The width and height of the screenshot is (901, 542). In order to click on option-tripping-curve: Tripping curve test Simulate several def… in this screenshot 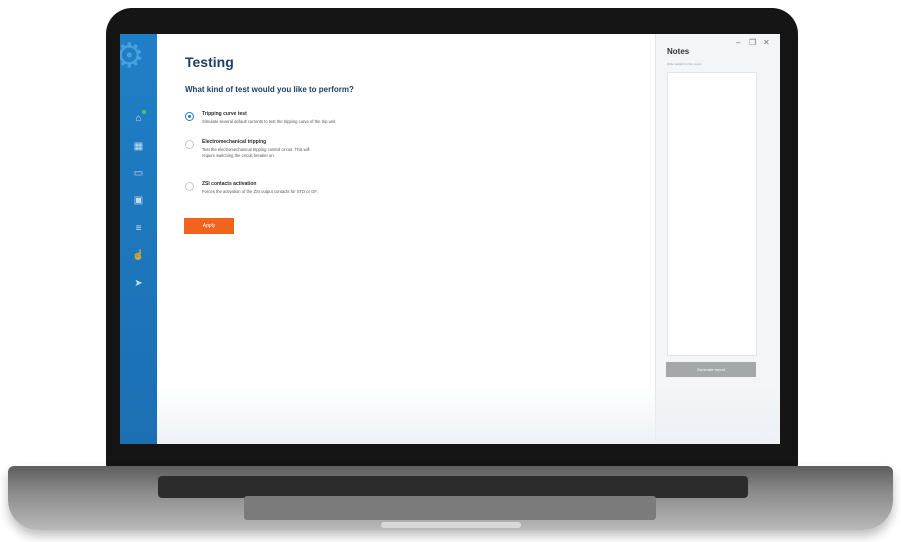, I will do `click(310, 121)`.